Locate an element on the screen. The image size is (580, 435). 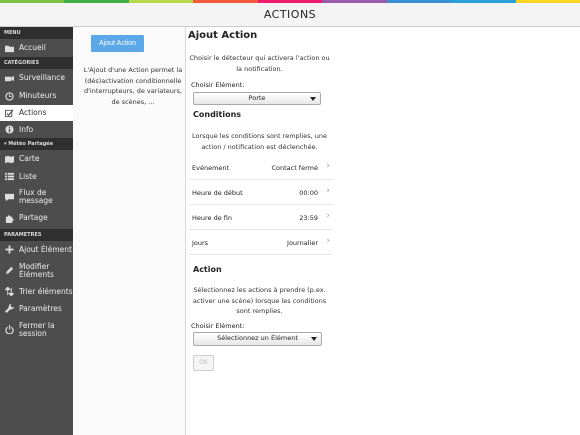
main-title: Ajout Action is located at coordinates (223, 35).